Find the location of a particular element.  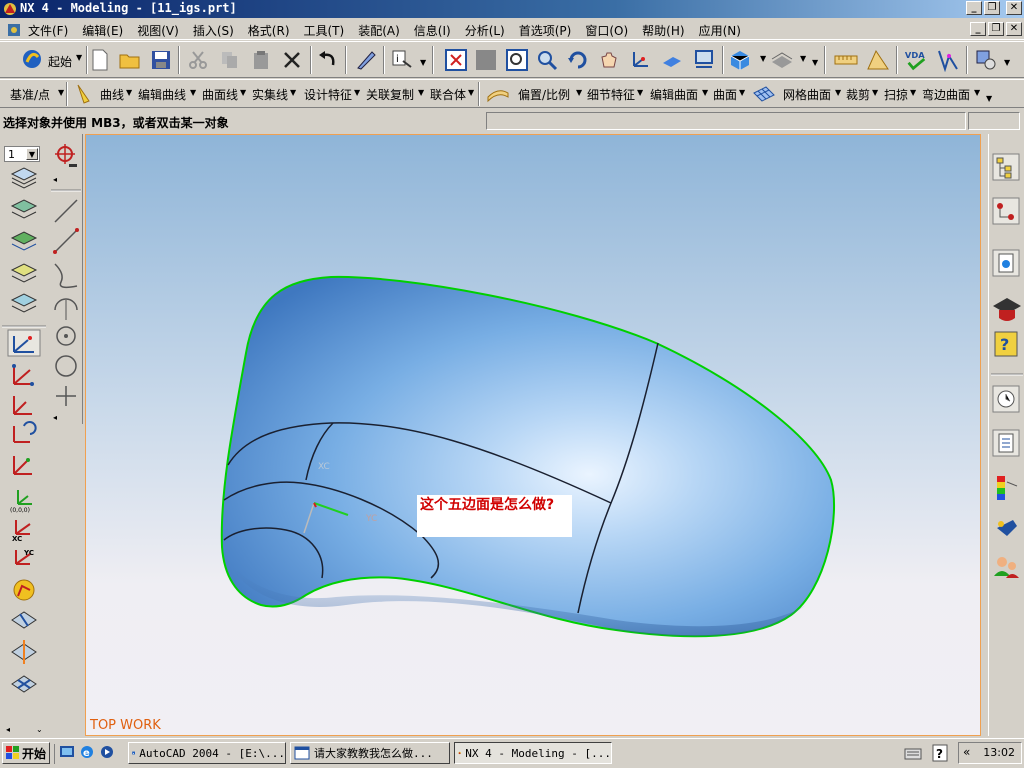

design-feature-dropdown: 设计特征 is located at coordinates (328, 94).